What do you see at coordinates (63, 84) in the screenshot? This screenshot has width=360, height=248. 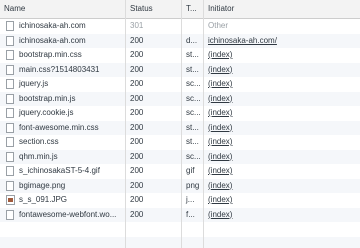 I see `request-name: jquery.js` at bounding box center [63, 84].